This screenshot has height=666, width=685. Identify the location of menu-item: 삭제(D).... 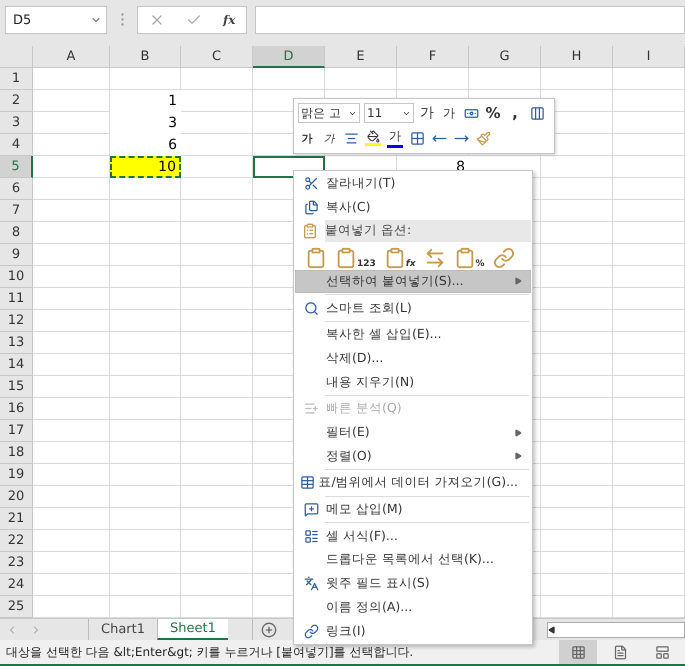
(413, 358).